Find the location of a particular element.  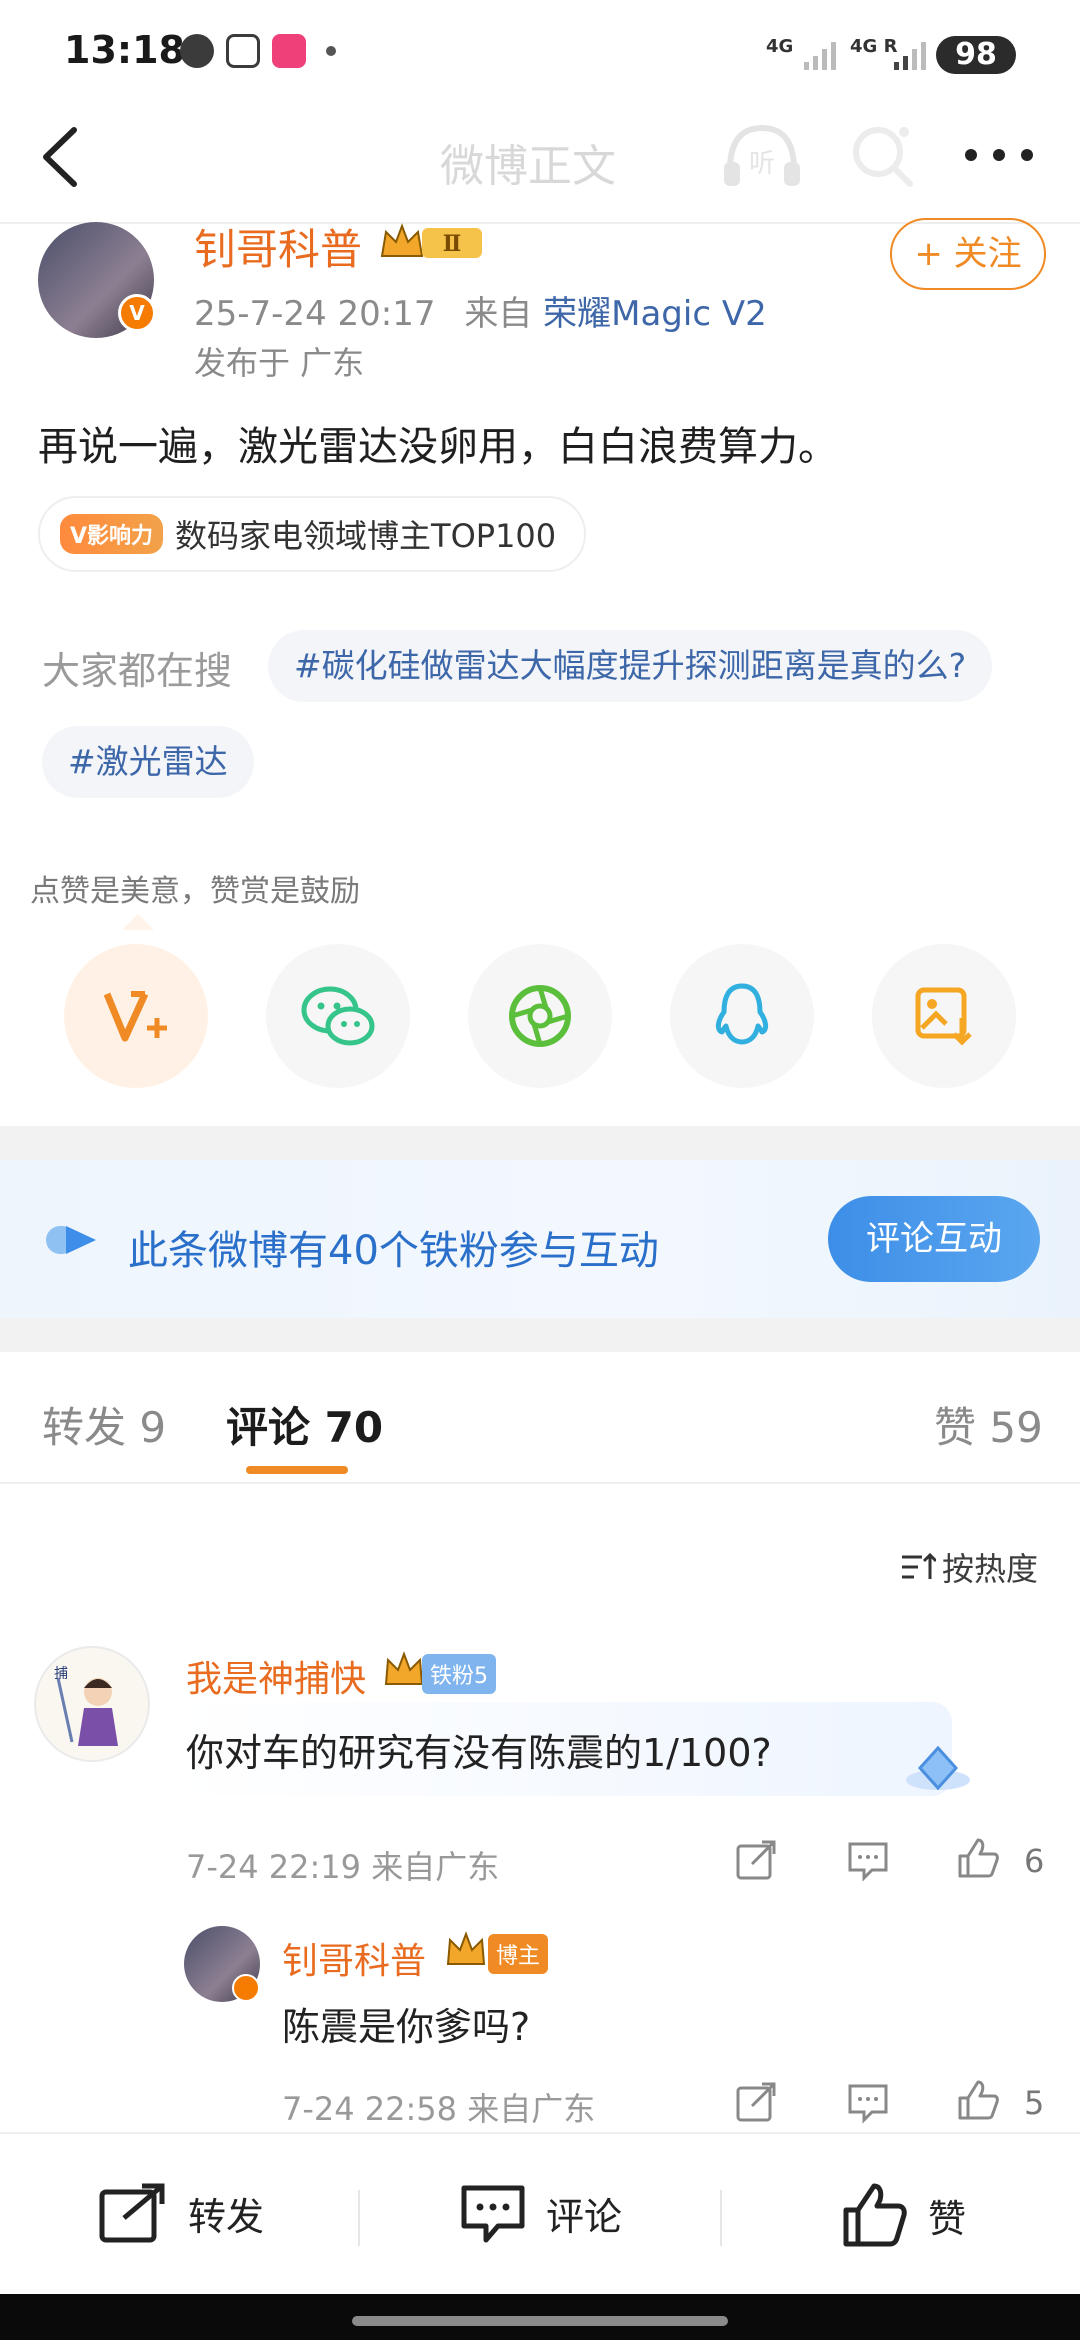

reply-verified-badge-icon is located at coordinates (246, 1988).